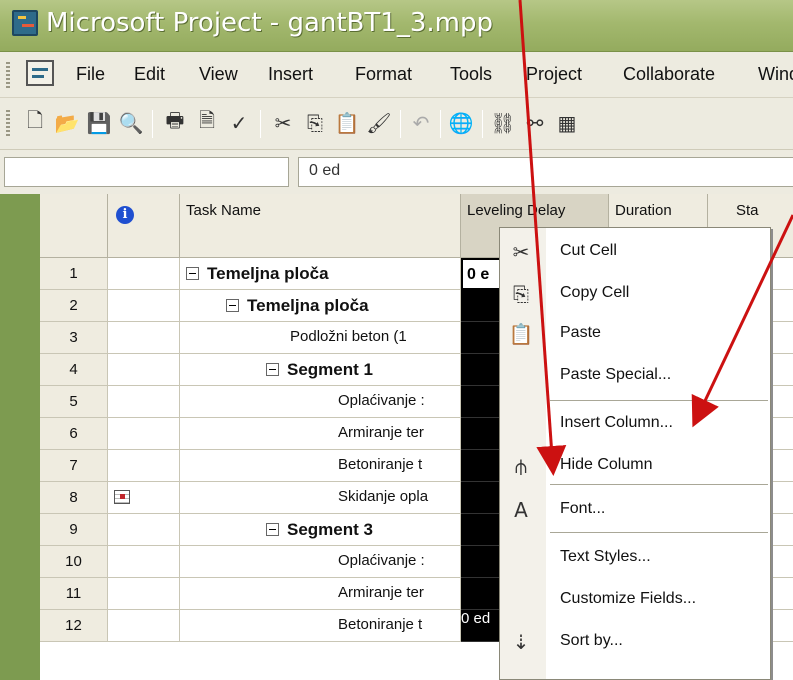 Image resolution: width=793 pixels, height=680 pixels. What do you see at coordinates (471, 74) in the screenshot?
I see `menu-tools: Tools` at bounding box center [471, 74].